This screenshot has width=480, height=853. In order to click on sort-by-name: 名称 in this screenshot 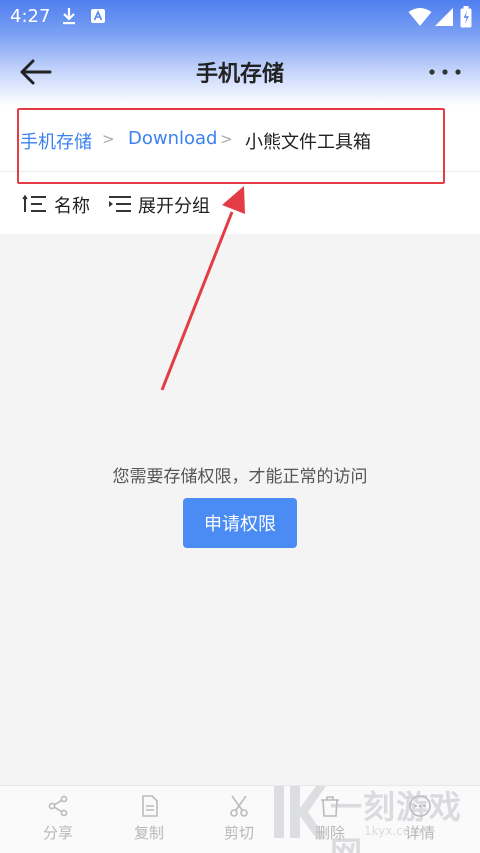, I will do `click(72, 205)`.